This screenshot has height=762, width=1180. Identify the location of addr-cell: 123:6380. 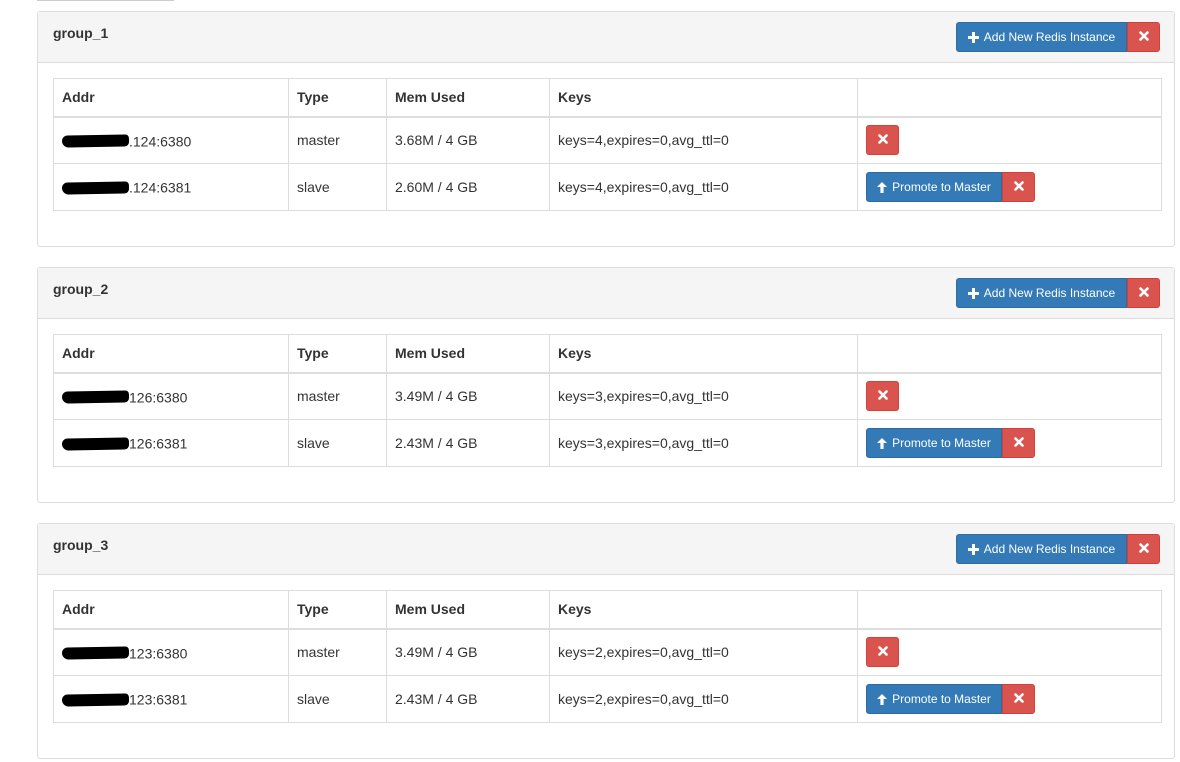
(171, 652).